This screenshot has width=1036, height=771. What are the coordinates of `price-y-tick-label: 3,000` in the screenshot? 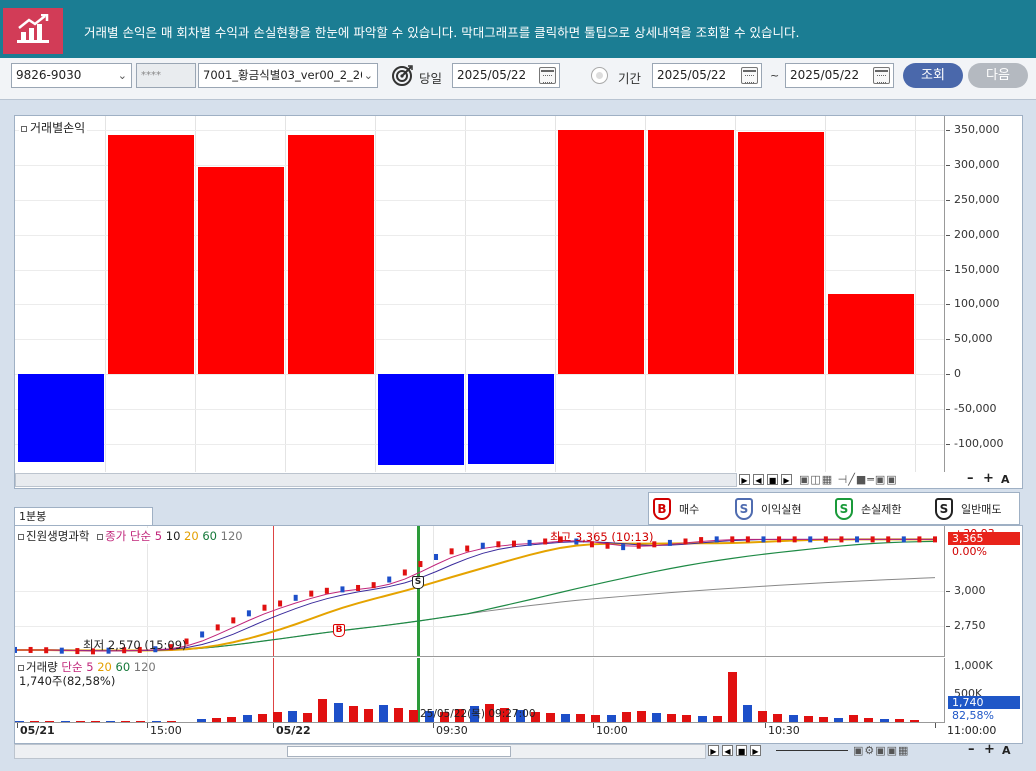 It's located at (970, 590).